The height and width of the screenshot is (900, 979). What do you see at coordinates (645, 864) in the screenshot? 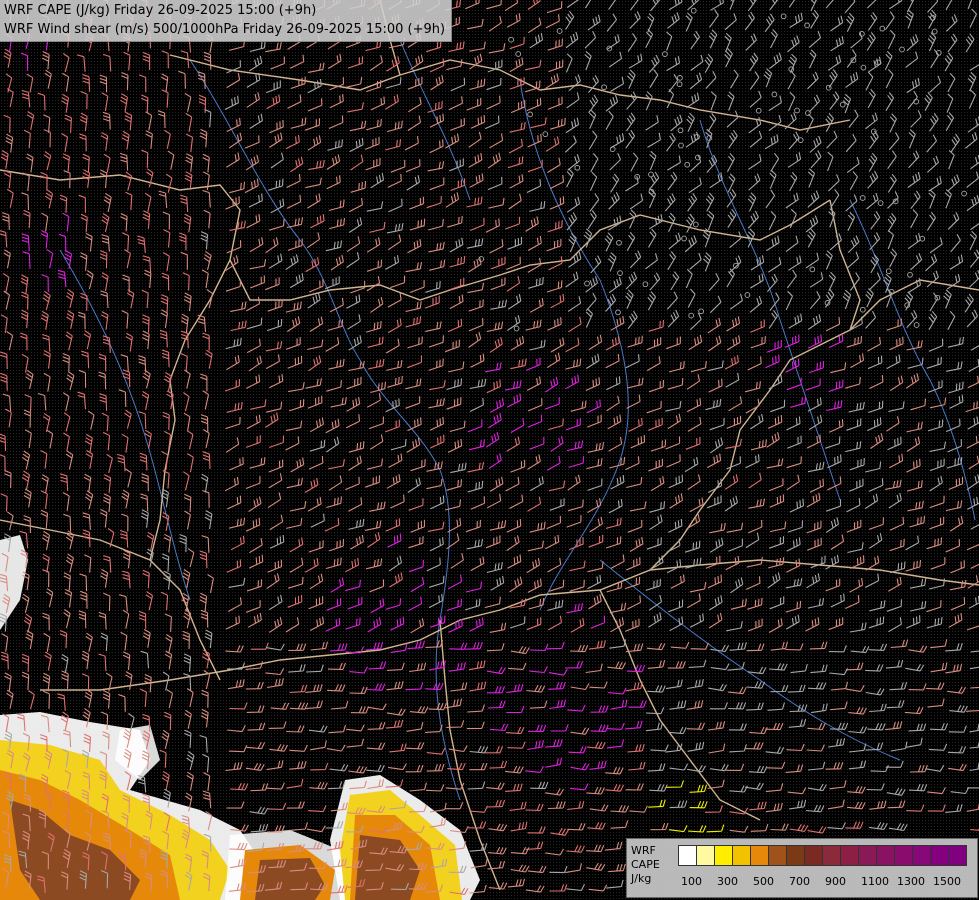
I see `legend-label-cape: CAPE` at bounding box center [645, 864].